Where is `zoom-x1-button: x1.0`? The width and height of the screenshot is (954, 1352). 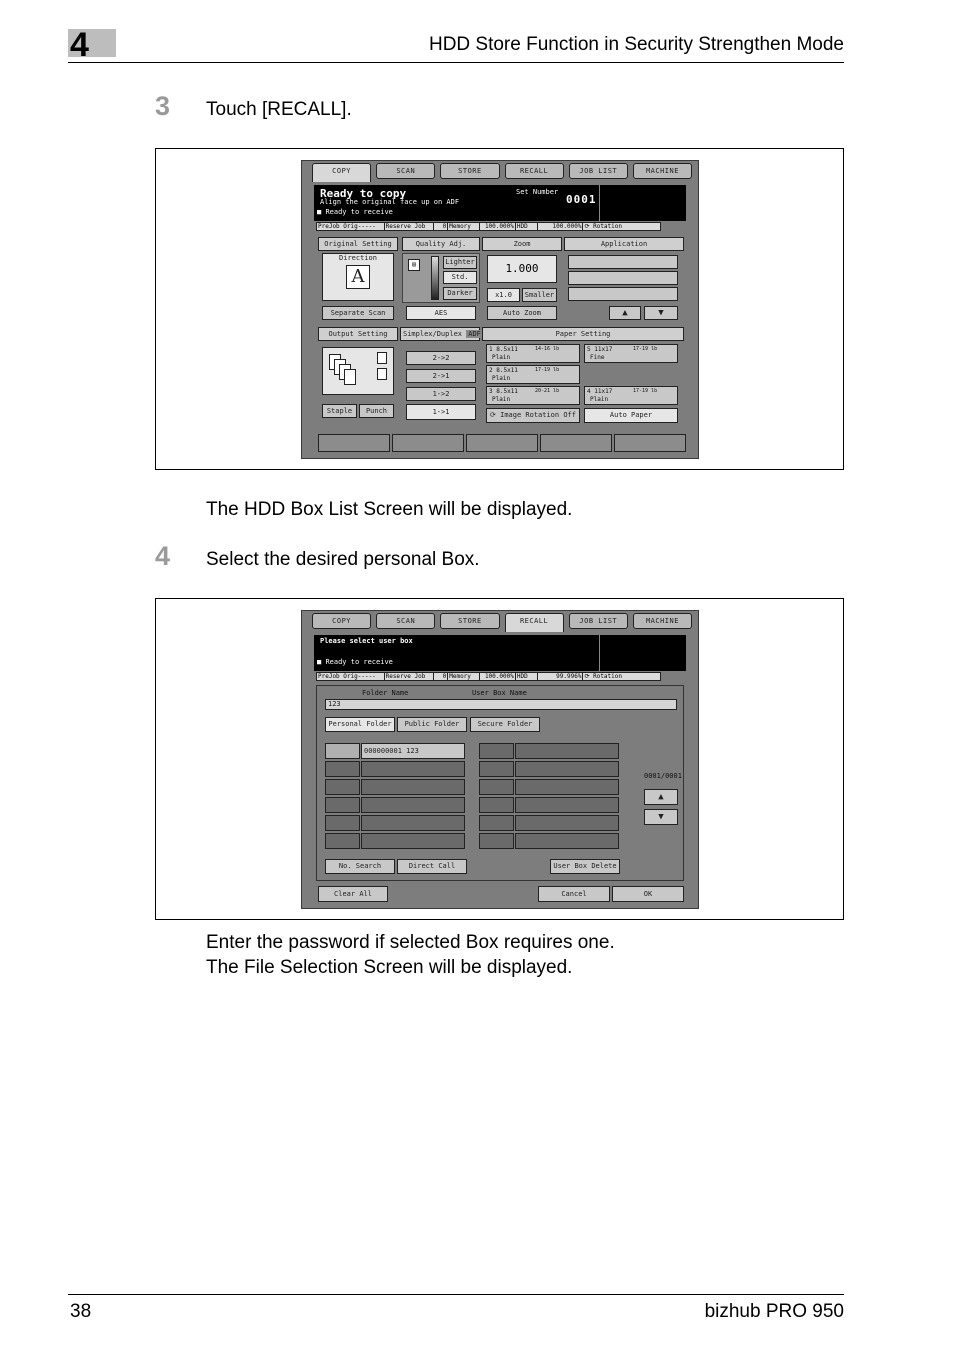 zoom-x1-button: x1.0 is located at coordinates (503, 295).